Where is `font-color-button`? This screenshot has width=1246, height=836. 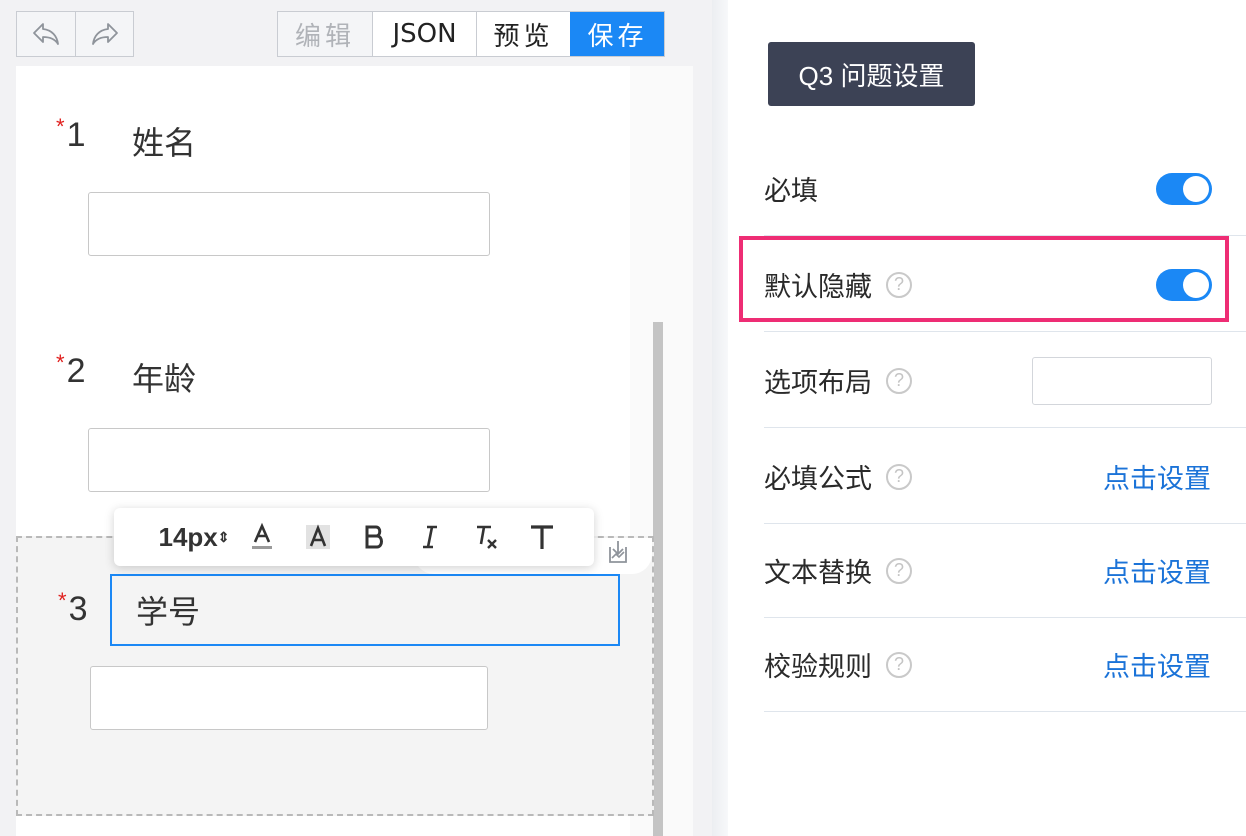 font-color-button is located at coordinates (262, 537).